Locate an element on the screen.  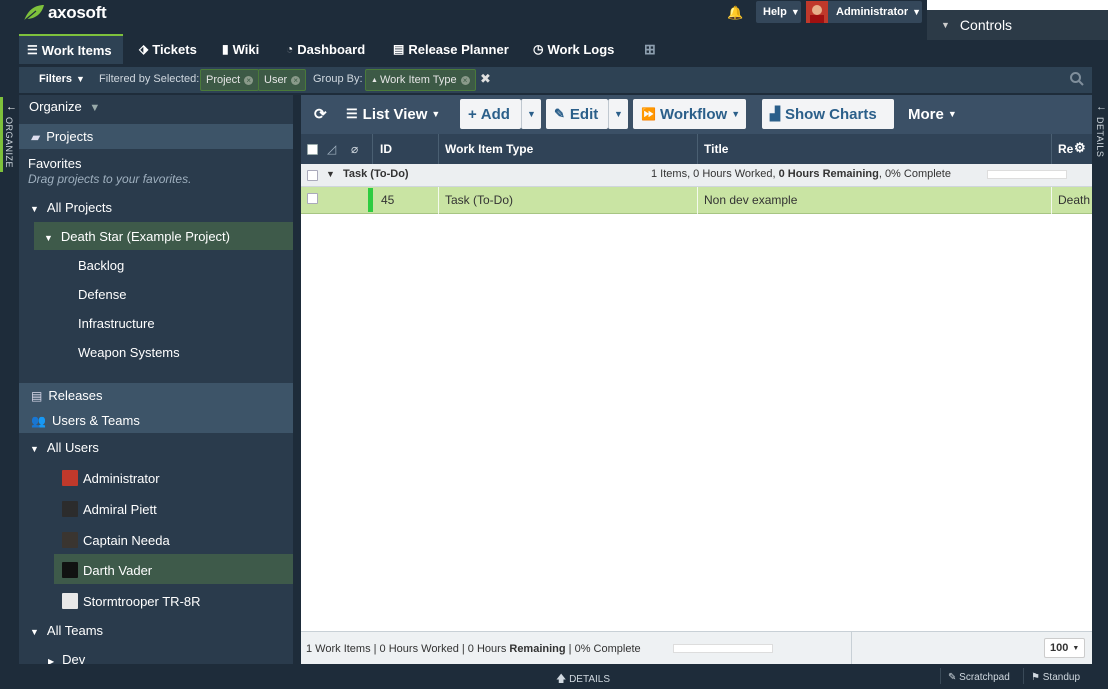
footer-divider is located at coordinates (851, 648).